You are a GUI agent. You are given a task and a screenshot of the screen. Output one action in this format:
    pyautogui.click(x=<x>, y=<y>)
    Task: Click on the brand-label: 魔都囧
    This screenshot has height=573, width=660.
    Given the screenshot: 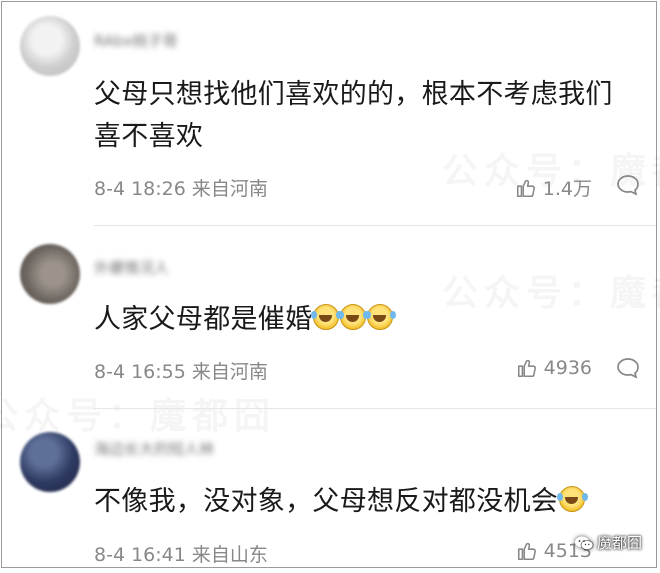 What is the action you would take?
    pyautogui.click(x=619, y=543)
    